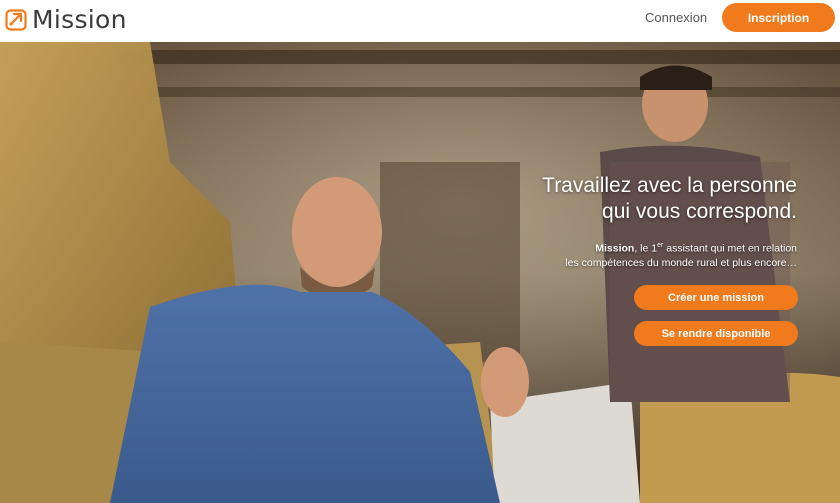  I want to click on mission-logo-icon, so click(16, 20).